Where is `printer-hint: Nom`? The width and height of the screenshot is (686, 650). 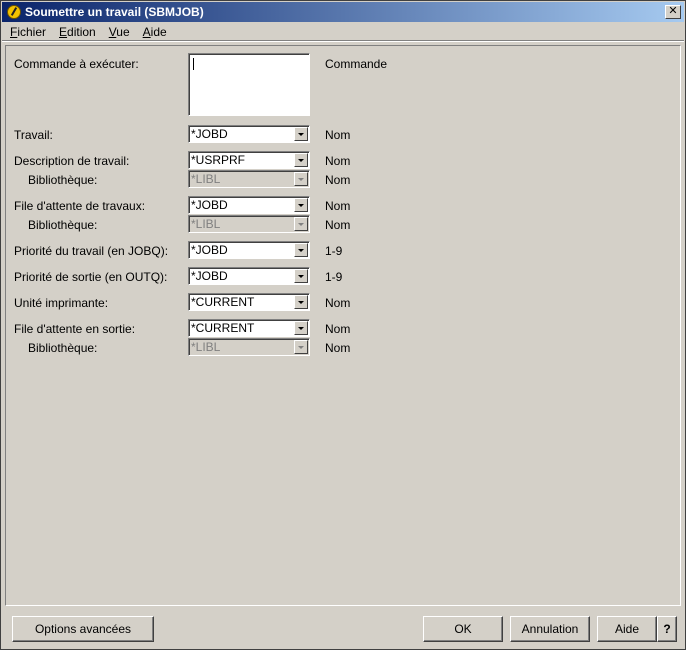 printer-hint: Nom is located at coordinates (338, 303).